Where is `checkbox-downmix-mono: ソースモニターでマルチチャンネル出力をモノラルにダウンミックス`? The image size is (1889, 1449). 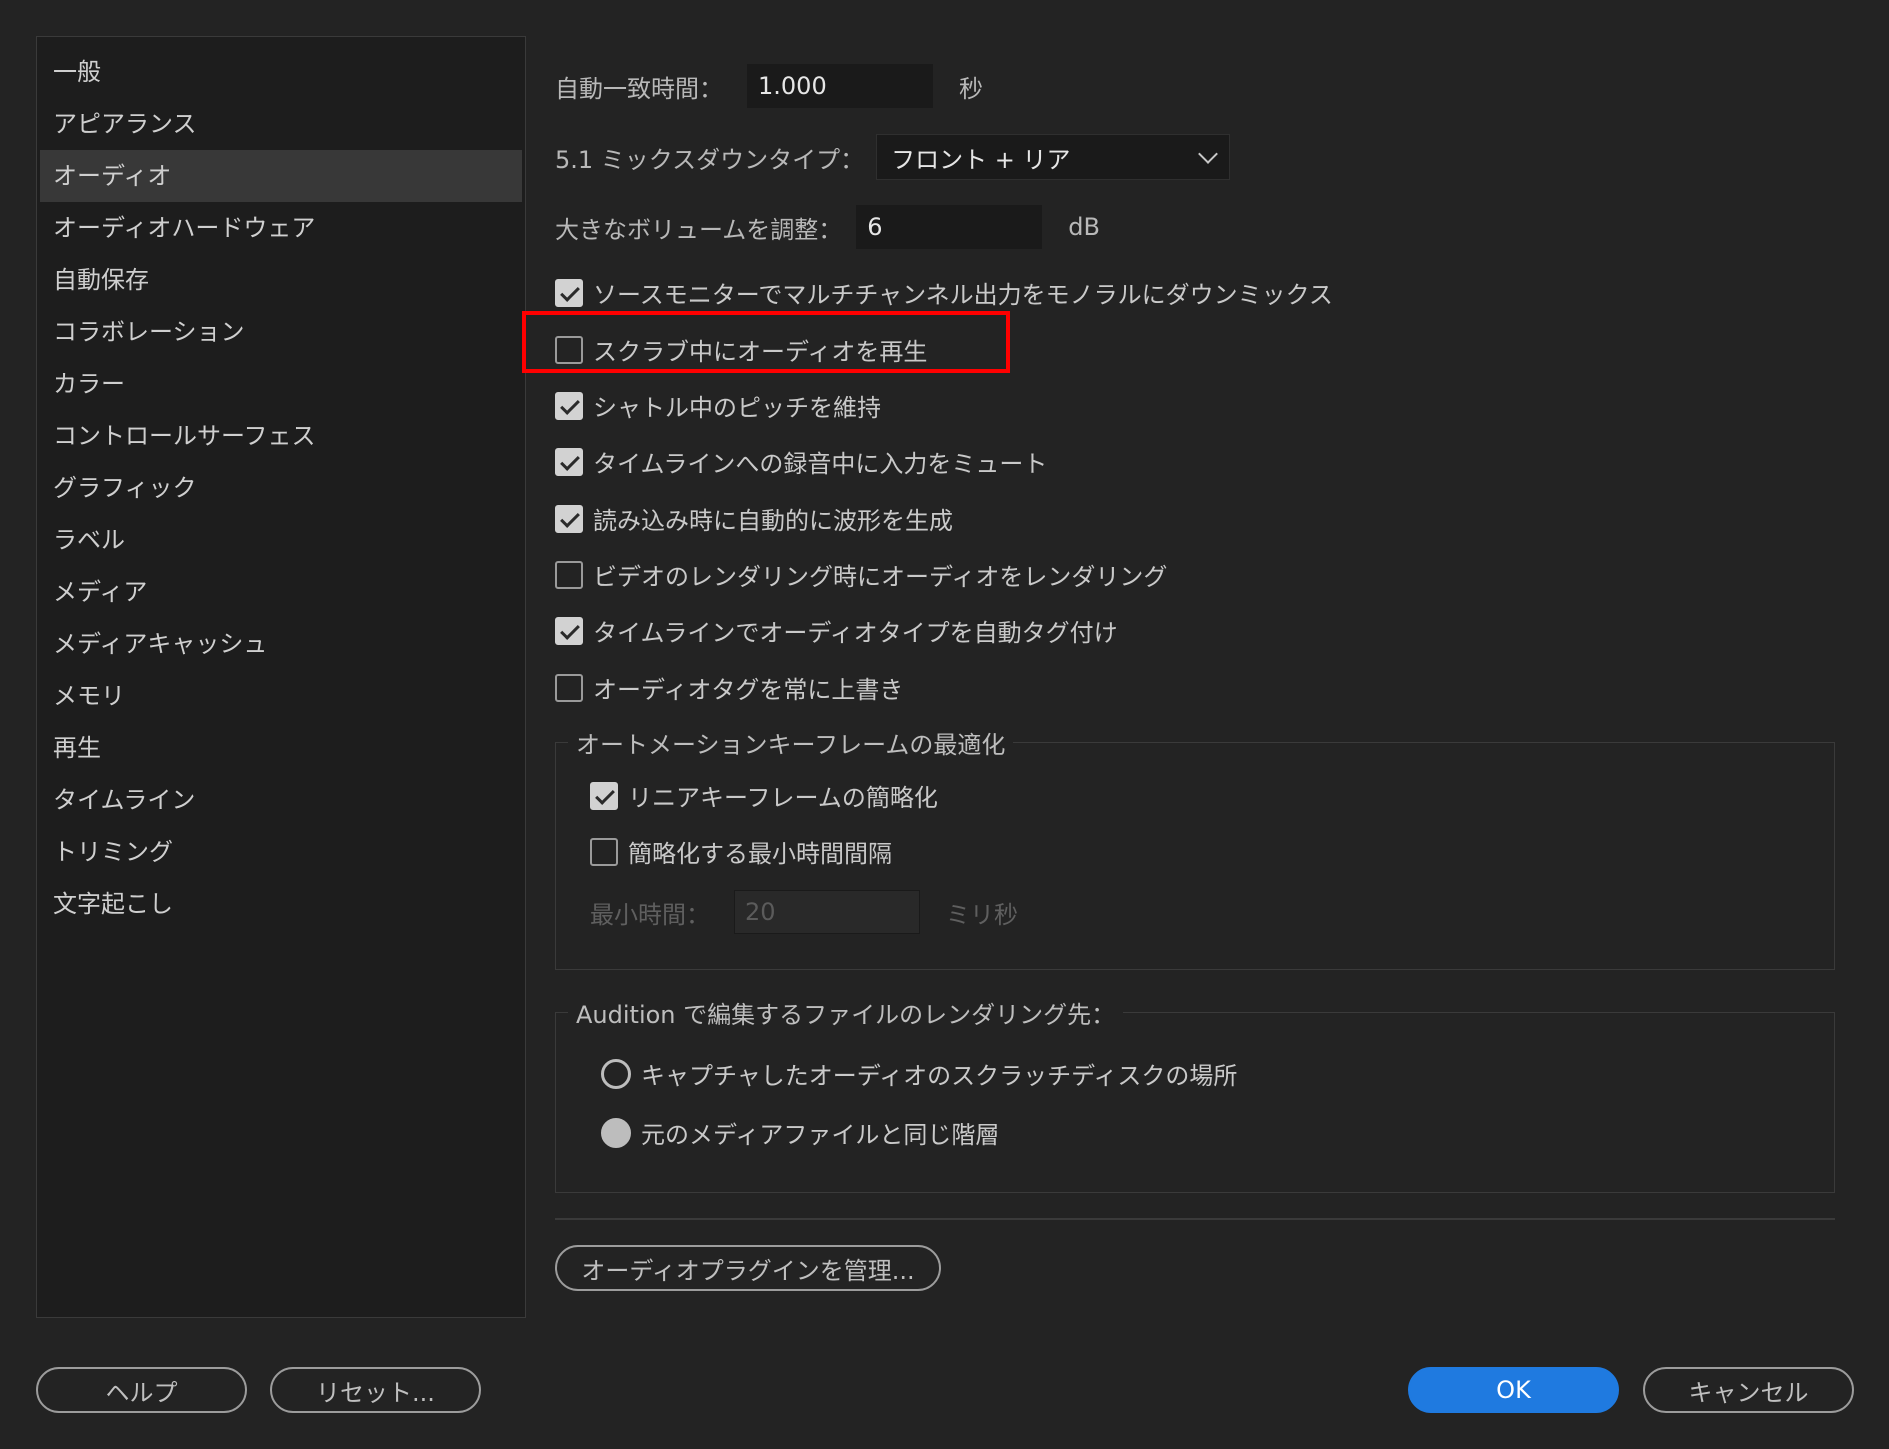 checkbox-downmix-mono: ソースモニターでマルチチャンネル出力をモノラルにダウンミックス is located at coordinates (944, 292).